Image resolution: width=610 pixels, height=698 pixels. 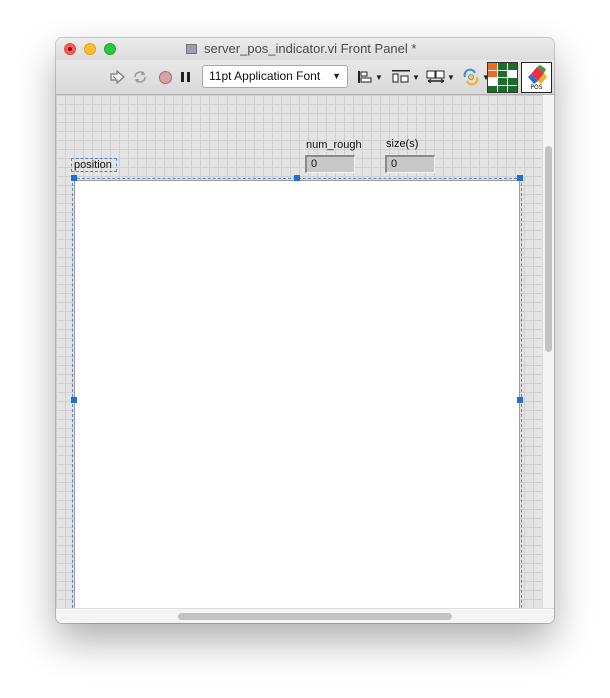 What do you see at coordinates (74, 400) in the screenshot?
I see `resize-handle-left` at bounding box center [74, 400].